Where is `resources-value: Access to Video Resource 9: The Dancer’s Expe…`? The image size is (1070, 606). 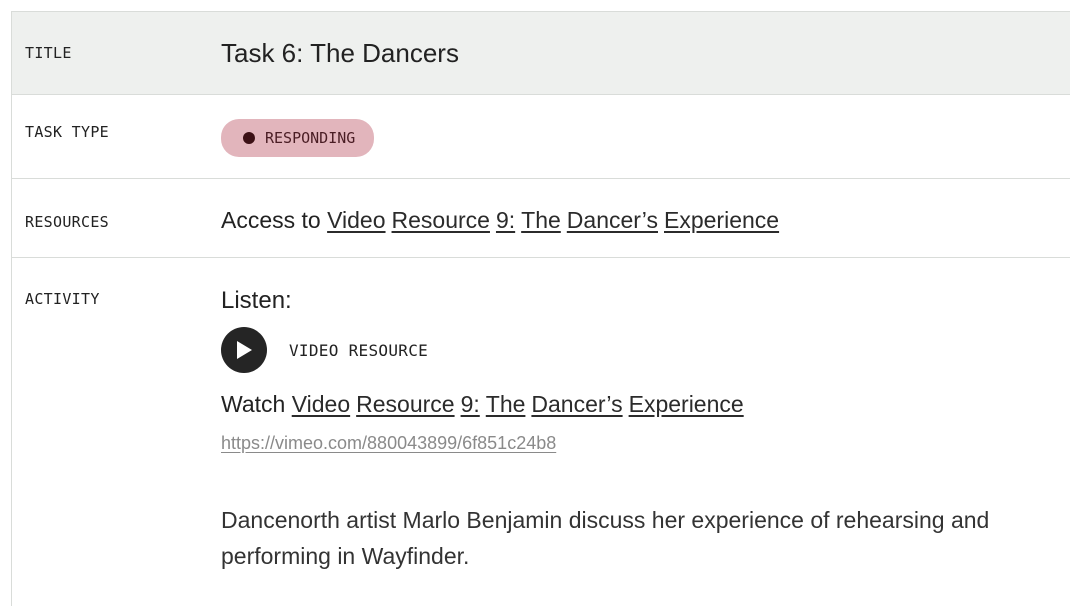
resources-value: Access to Video Resource 9: The Dancer’s Expe… is located at coordinates (645, 232).